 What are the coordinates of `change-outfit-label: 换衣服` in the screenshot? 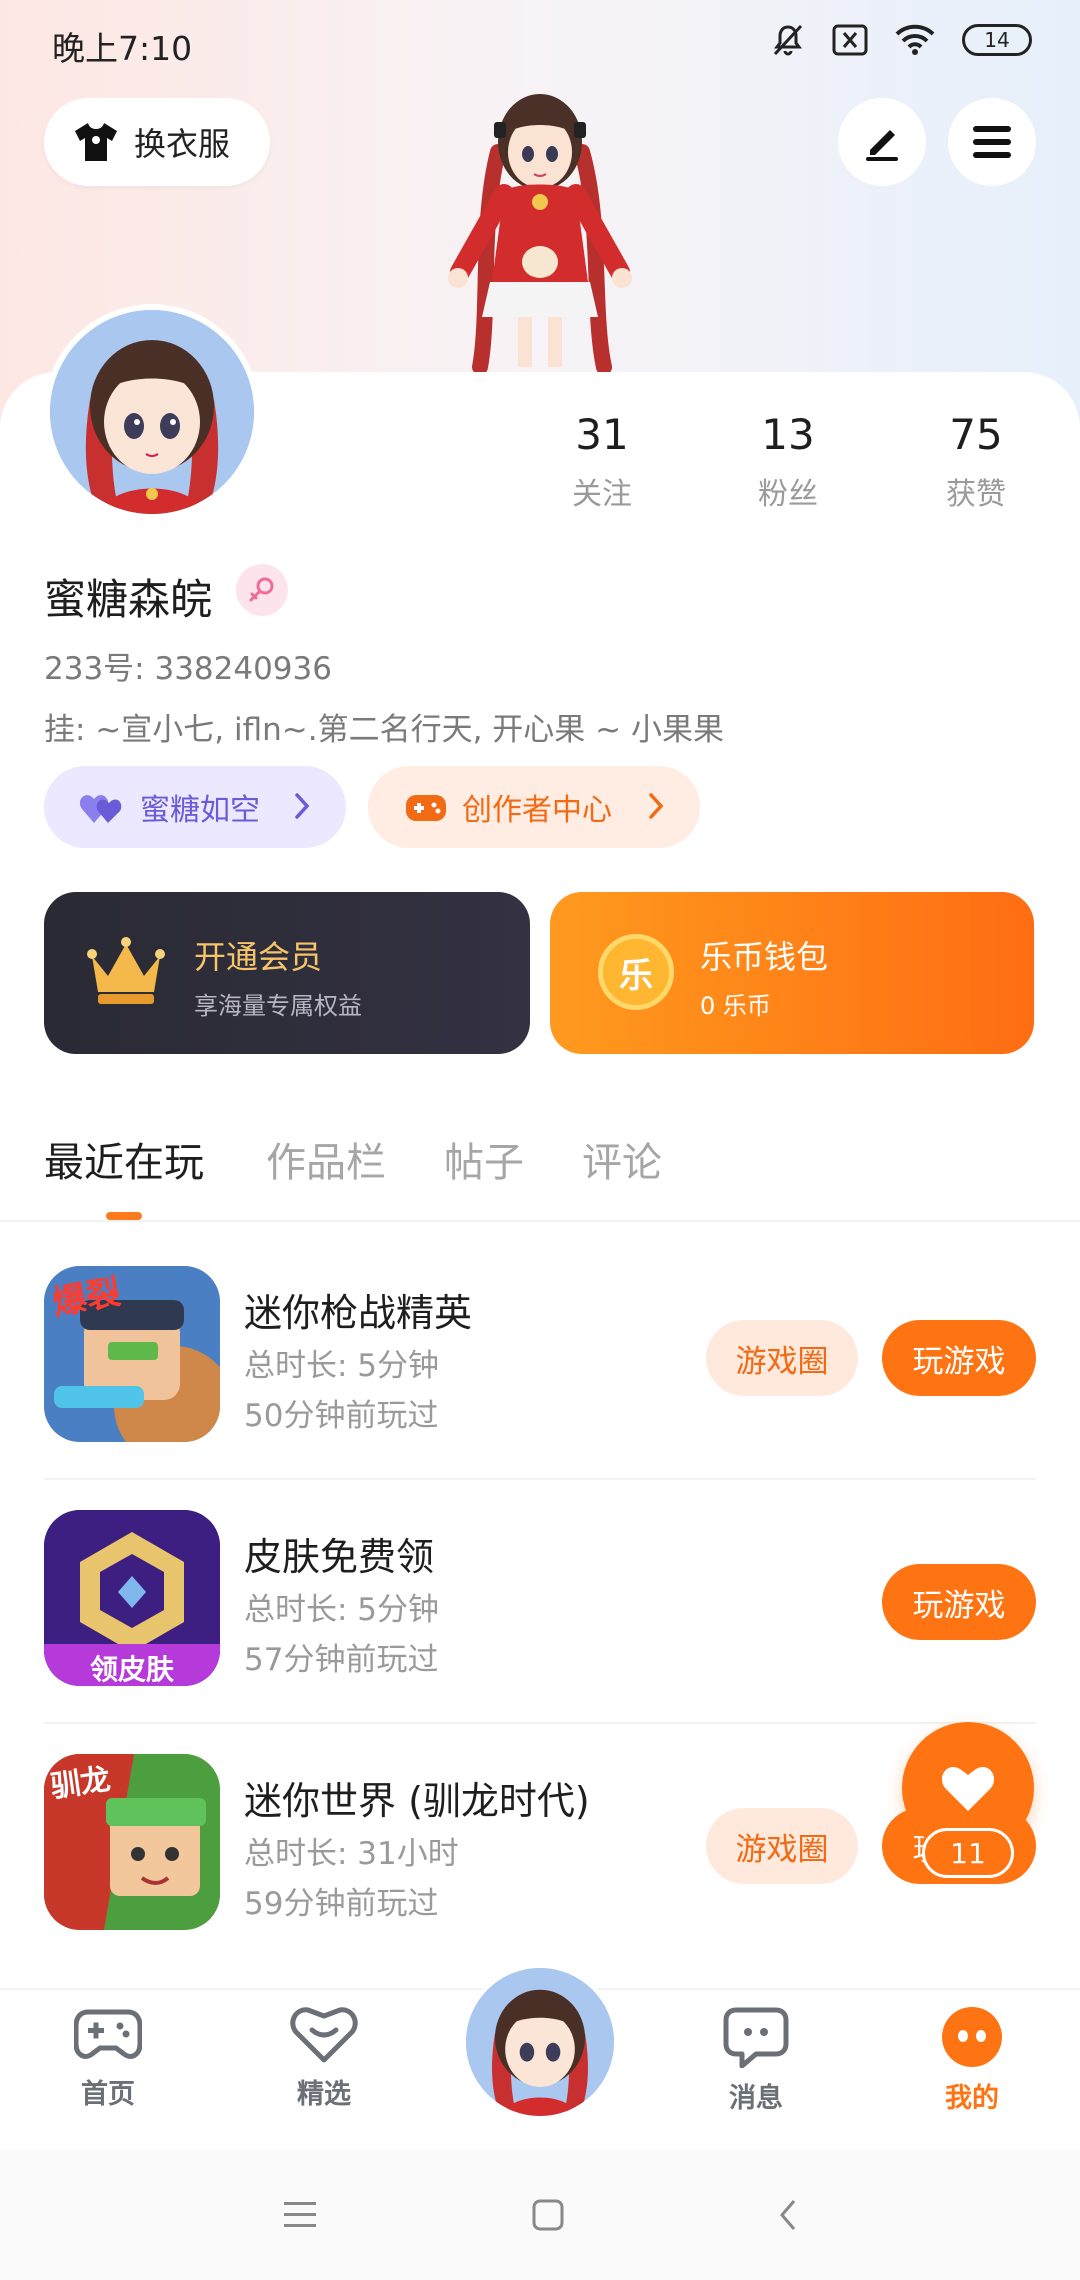 It's located at (182, 144).